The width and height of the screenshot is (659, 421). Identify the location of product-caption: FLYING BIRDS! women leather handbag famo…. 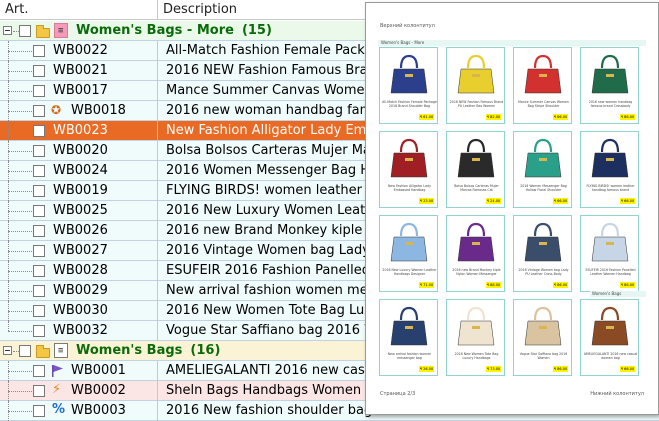
(610, 188).